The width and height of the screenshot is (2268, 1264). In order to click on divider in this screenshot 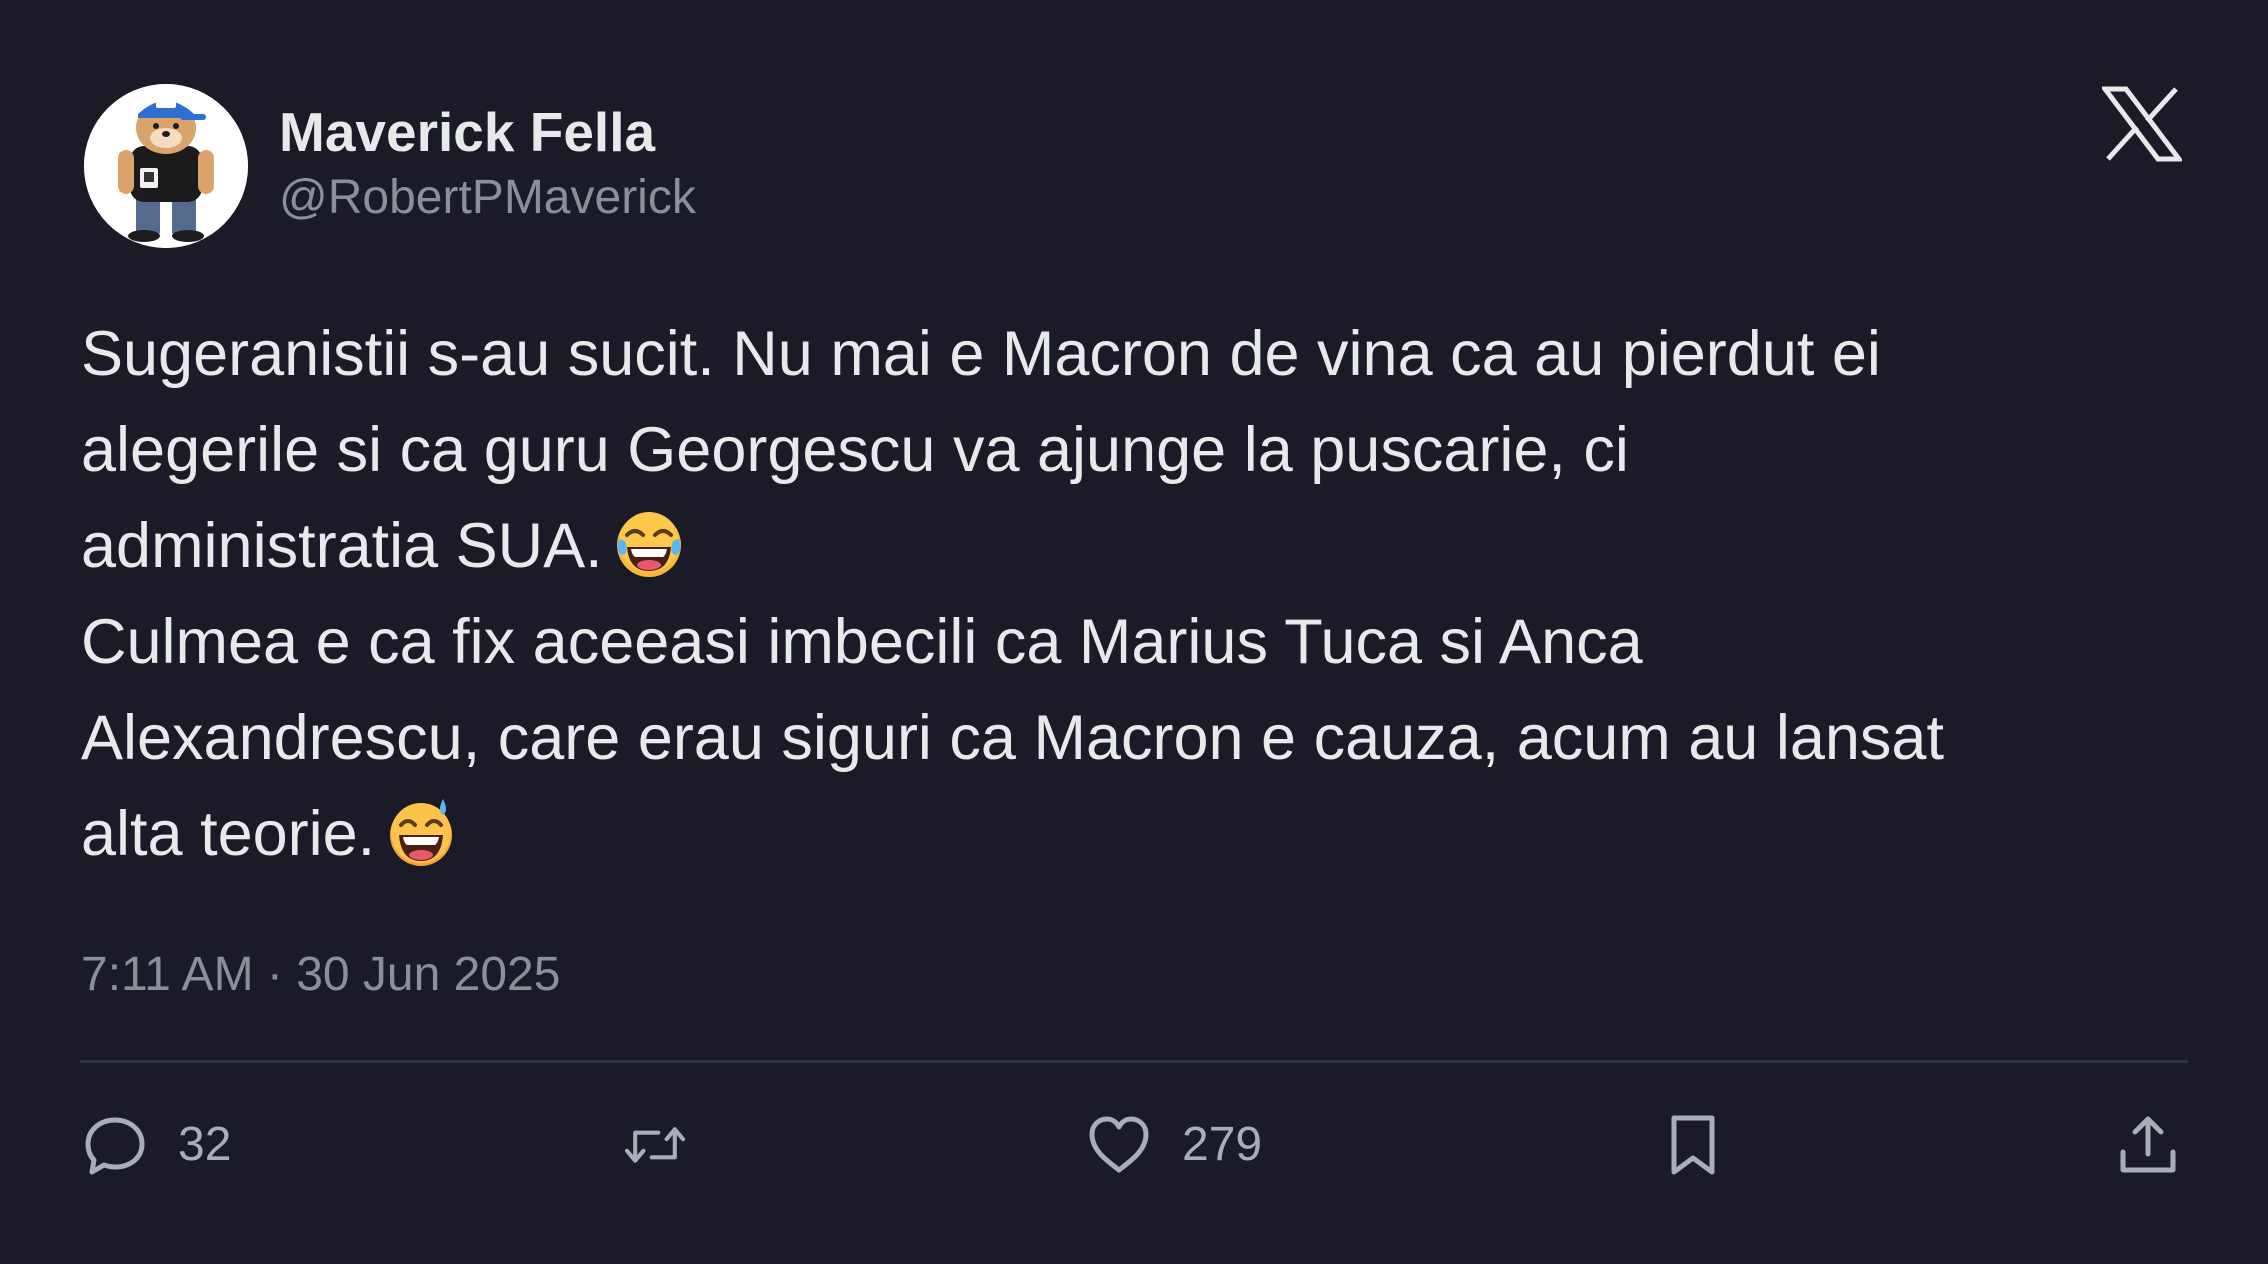, I will do `click(1134, 1061)`.